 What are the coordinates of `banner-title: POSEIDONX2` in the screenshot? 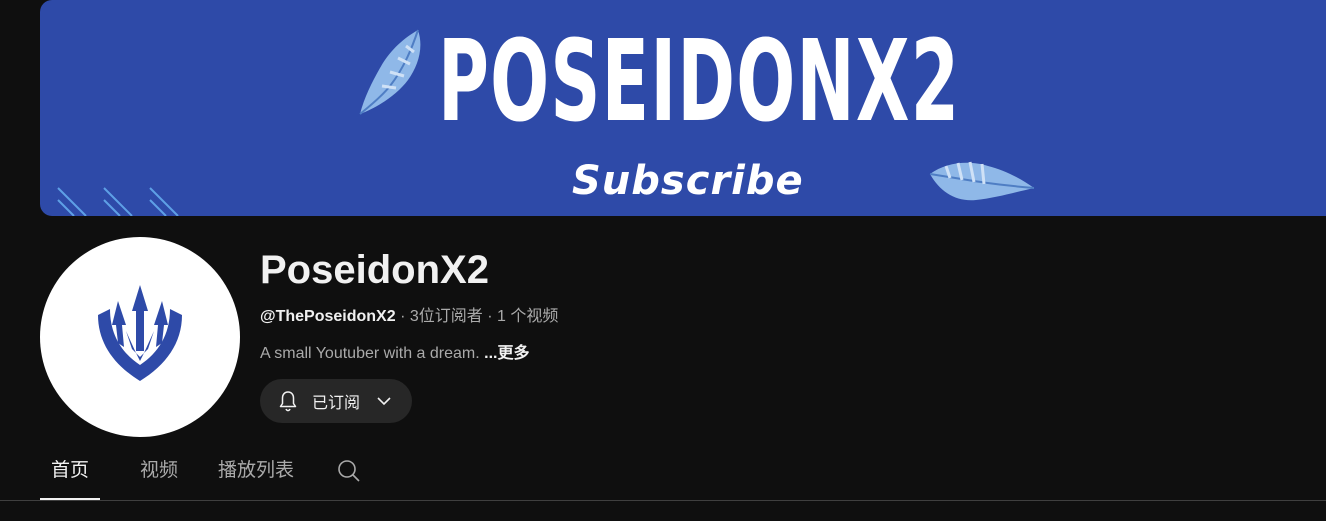 It's located at (699, 82).